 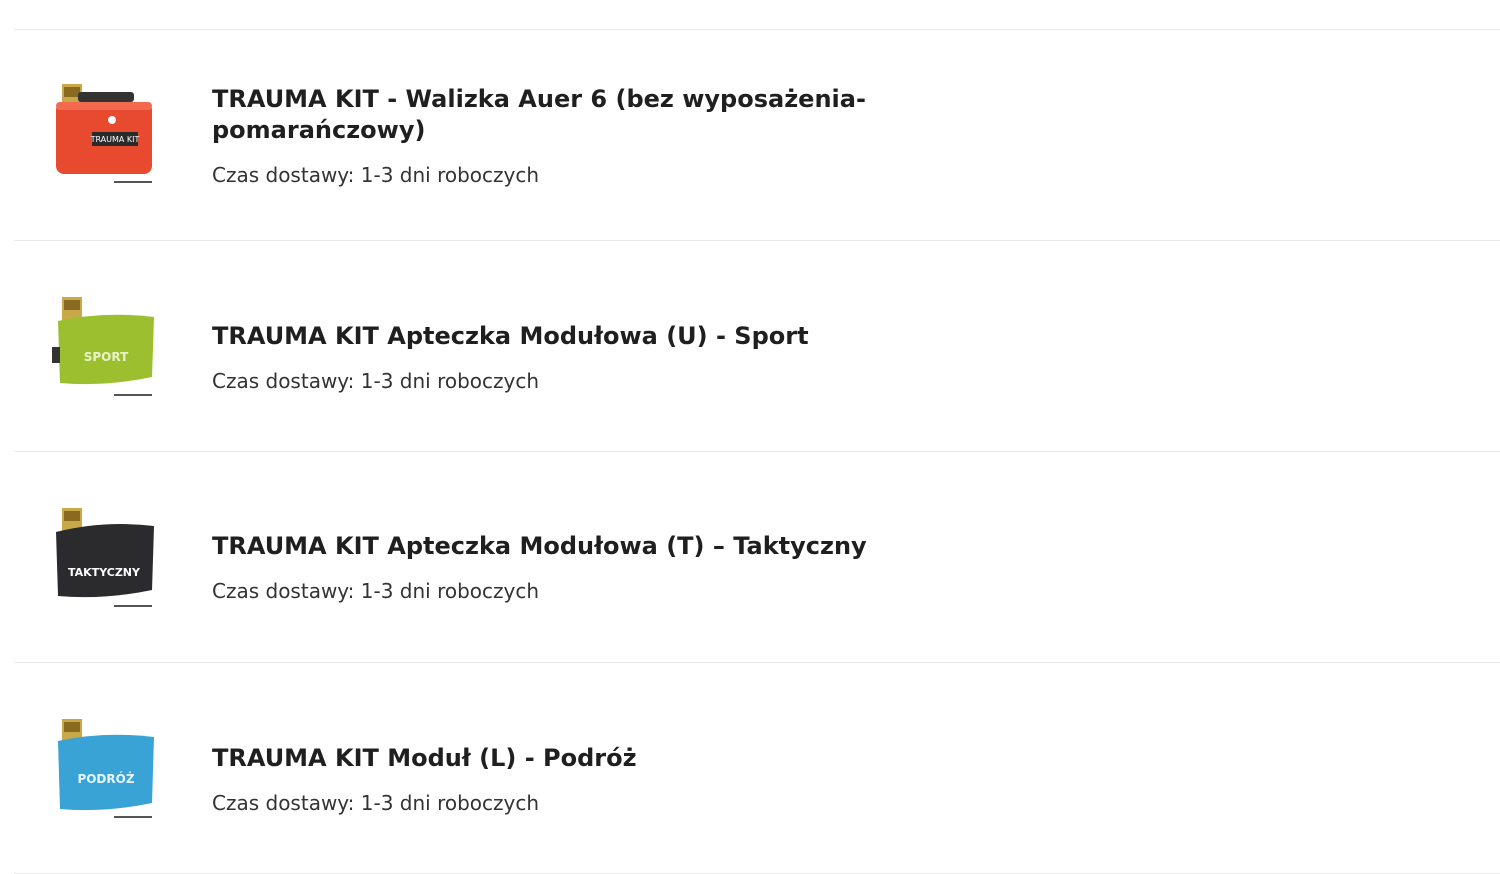 I want to click on product-title: TRAUMA KIT Moduł (L) - Podróż, so click(x=552, y=758).